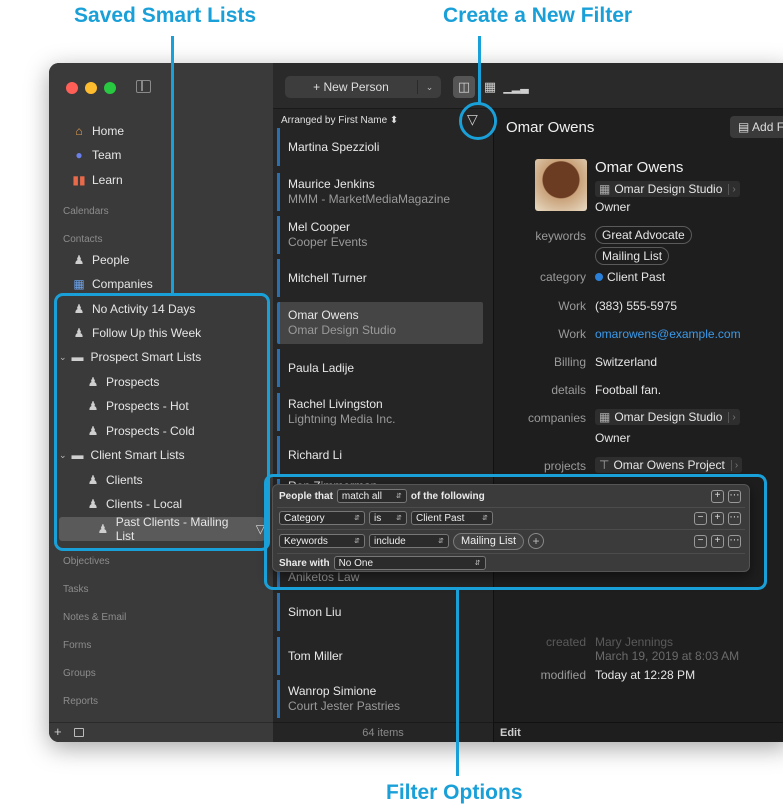 The image size is (783, 808). I want to click on category-dot-icon, so click(599, 277).